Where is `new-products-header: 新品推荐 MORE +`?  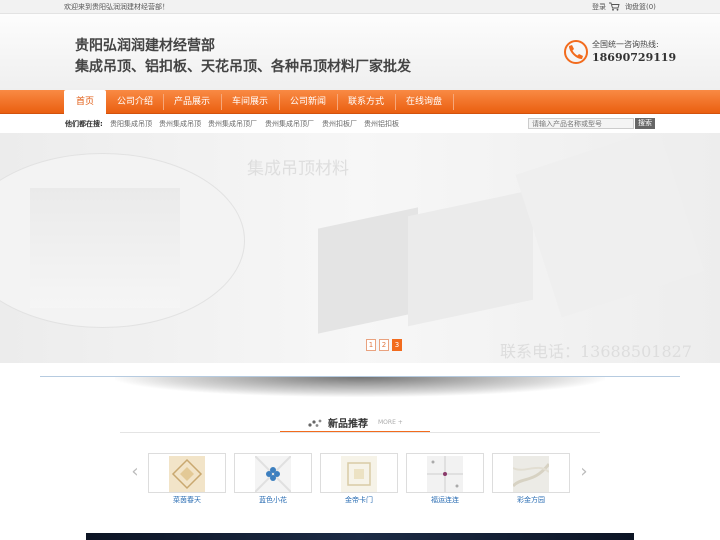 new-products-header: 新品推荐 MORE + is located at coordinates (355, 424).